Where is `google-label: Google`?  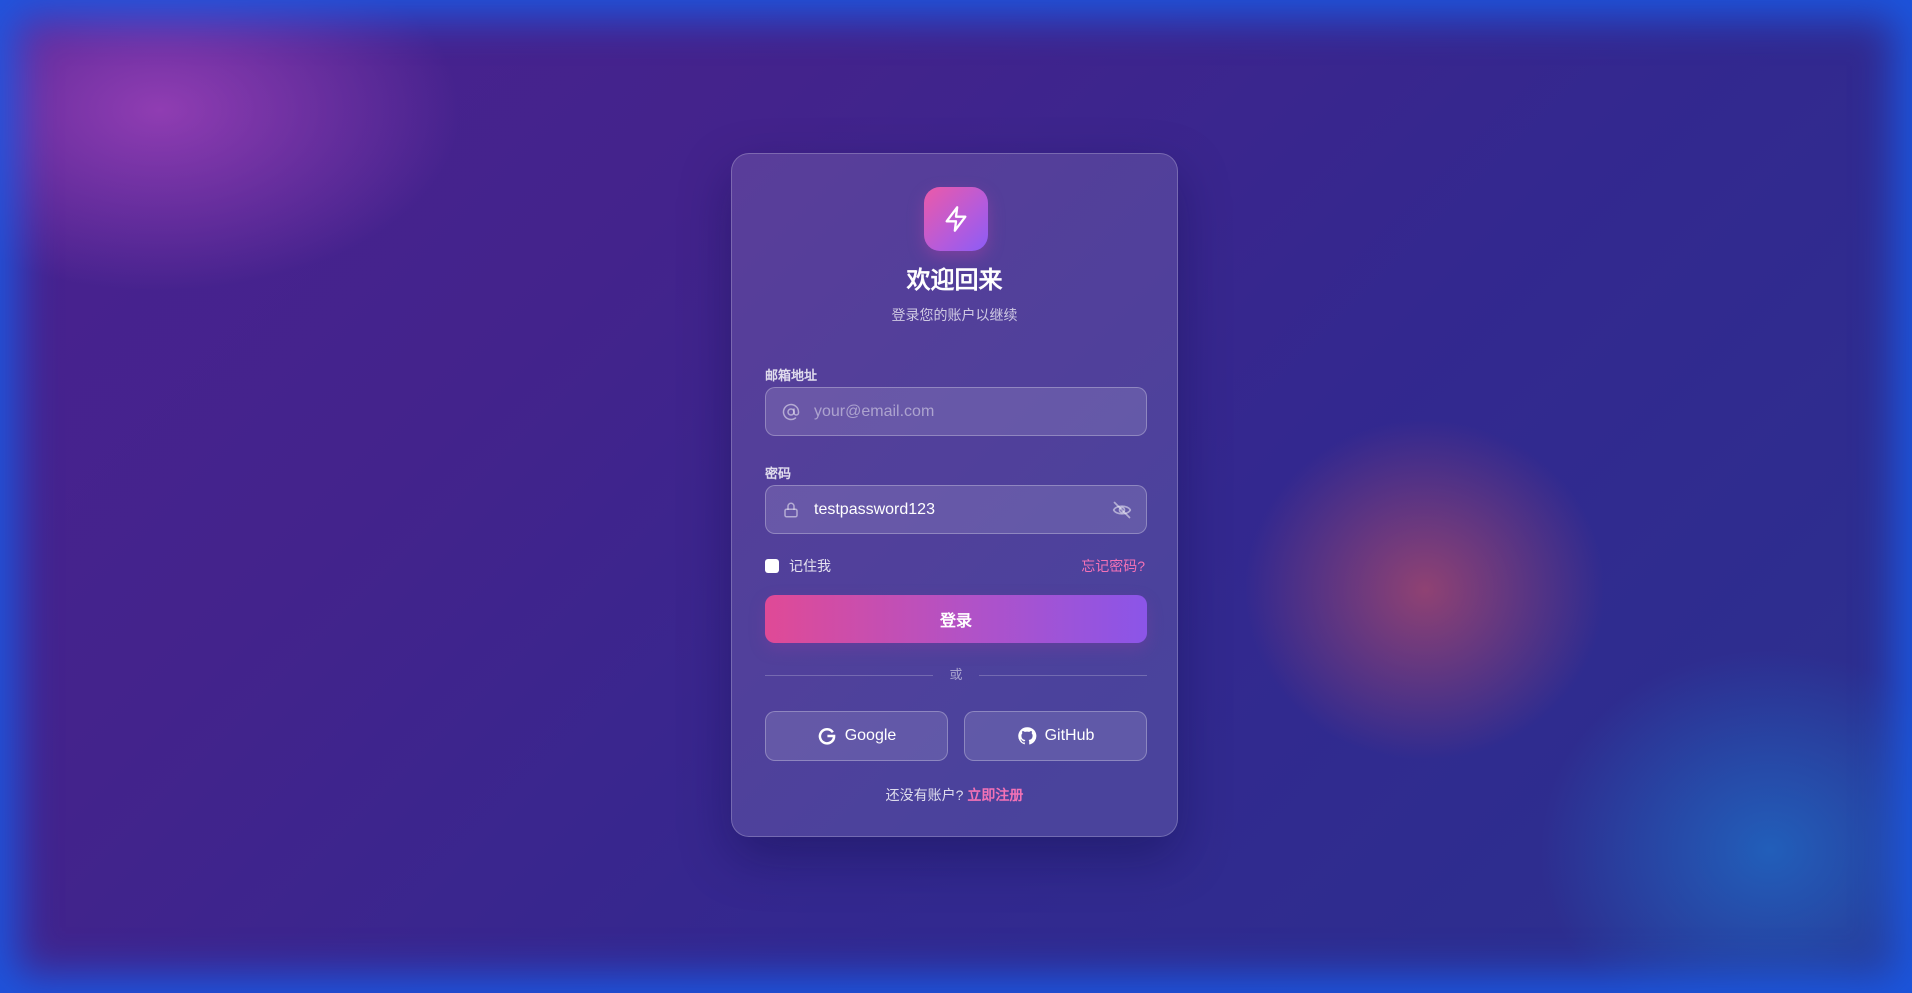 google-label: Google is located at coordinates (870, 735).